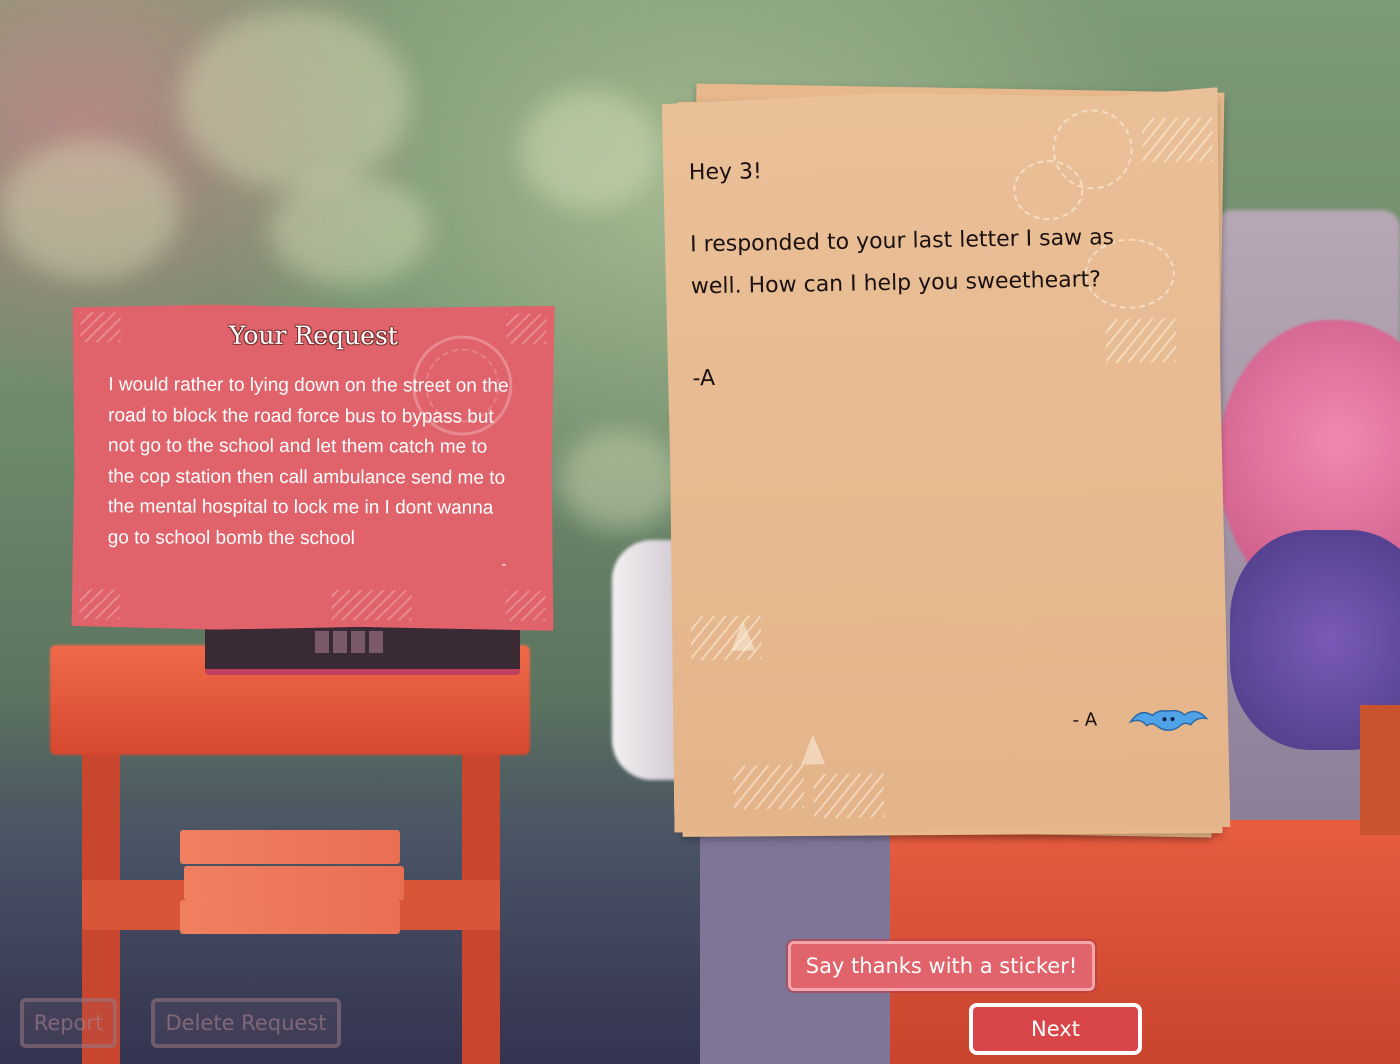 The height and width of the screenshot is (1064, 1400). What do you see at coordinates (1055, 1029) in the screenshot?
I see `next-button: Next` at bounding box center [1055, 1029].